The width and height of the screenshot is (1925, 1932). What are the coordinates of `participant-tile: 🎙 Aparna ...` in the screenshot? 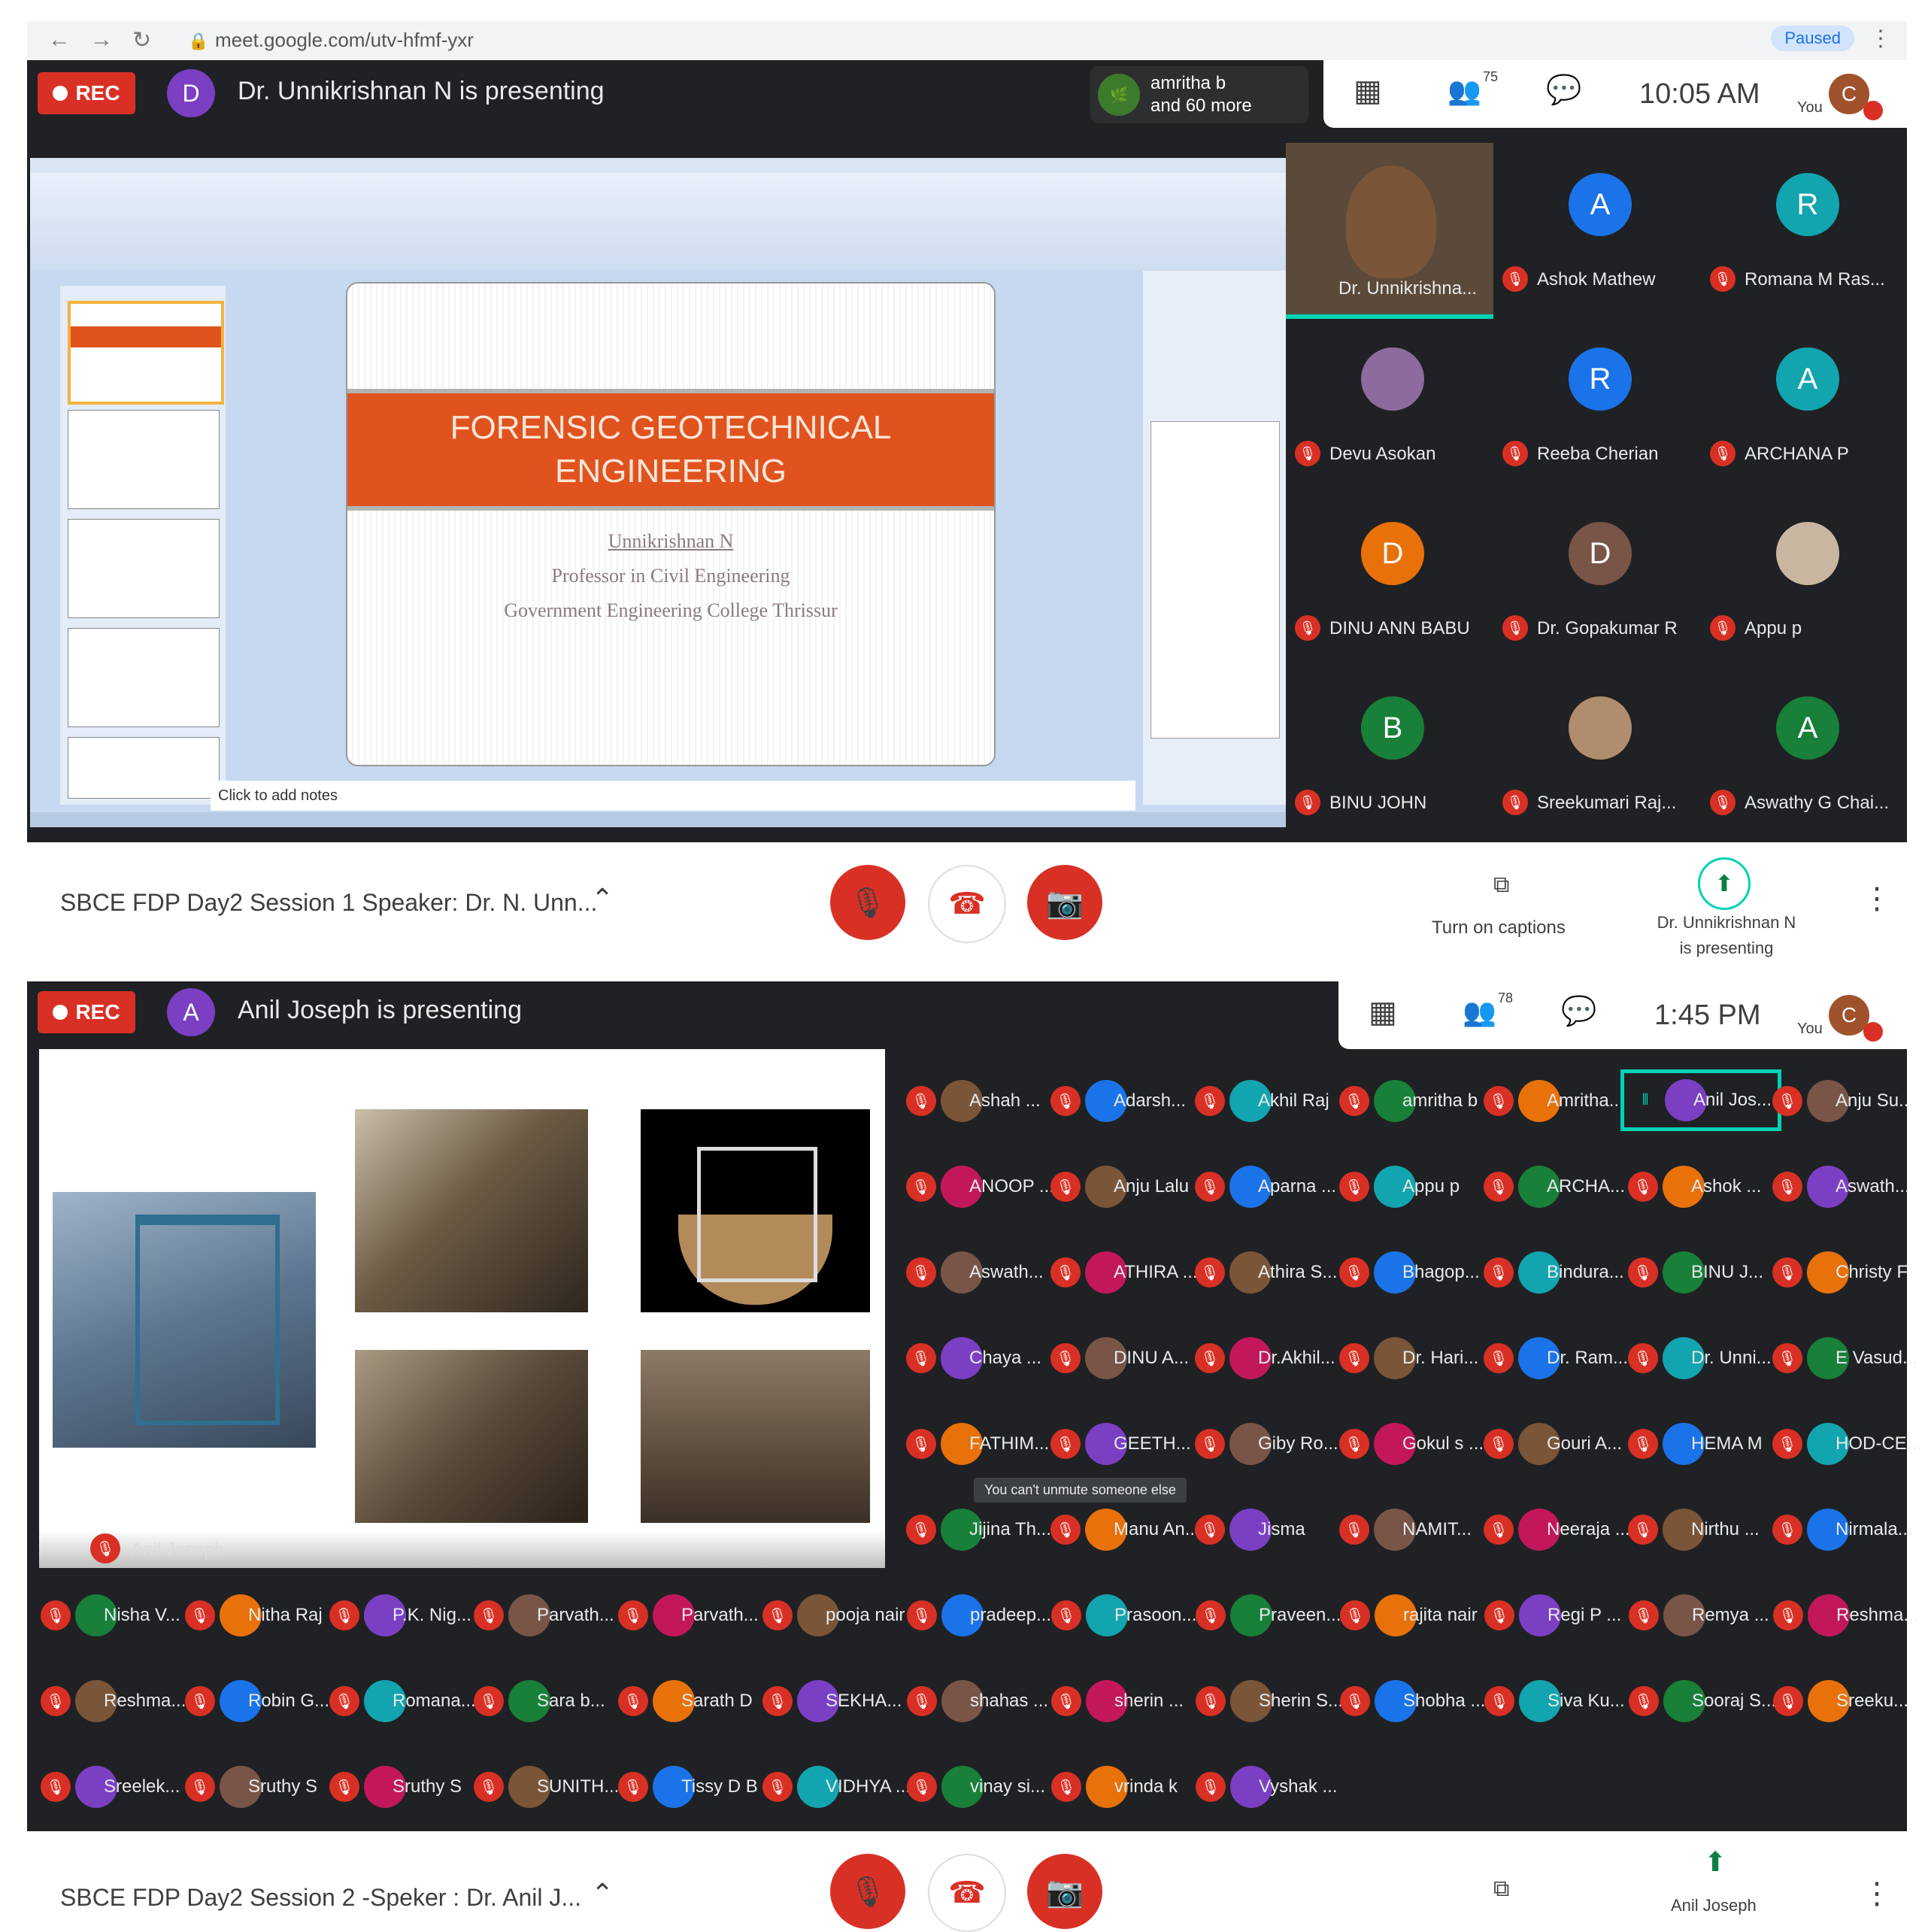 It's located at (1265, 1187).